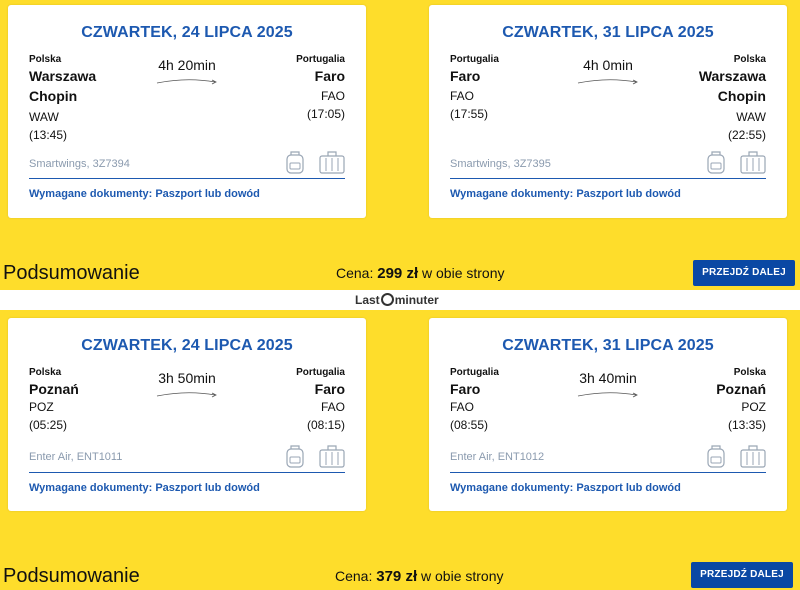  What do you see at coordinates (41, 407) in the screenshot?
I see `origin-code: POZ` at bounding box center [41, 407].